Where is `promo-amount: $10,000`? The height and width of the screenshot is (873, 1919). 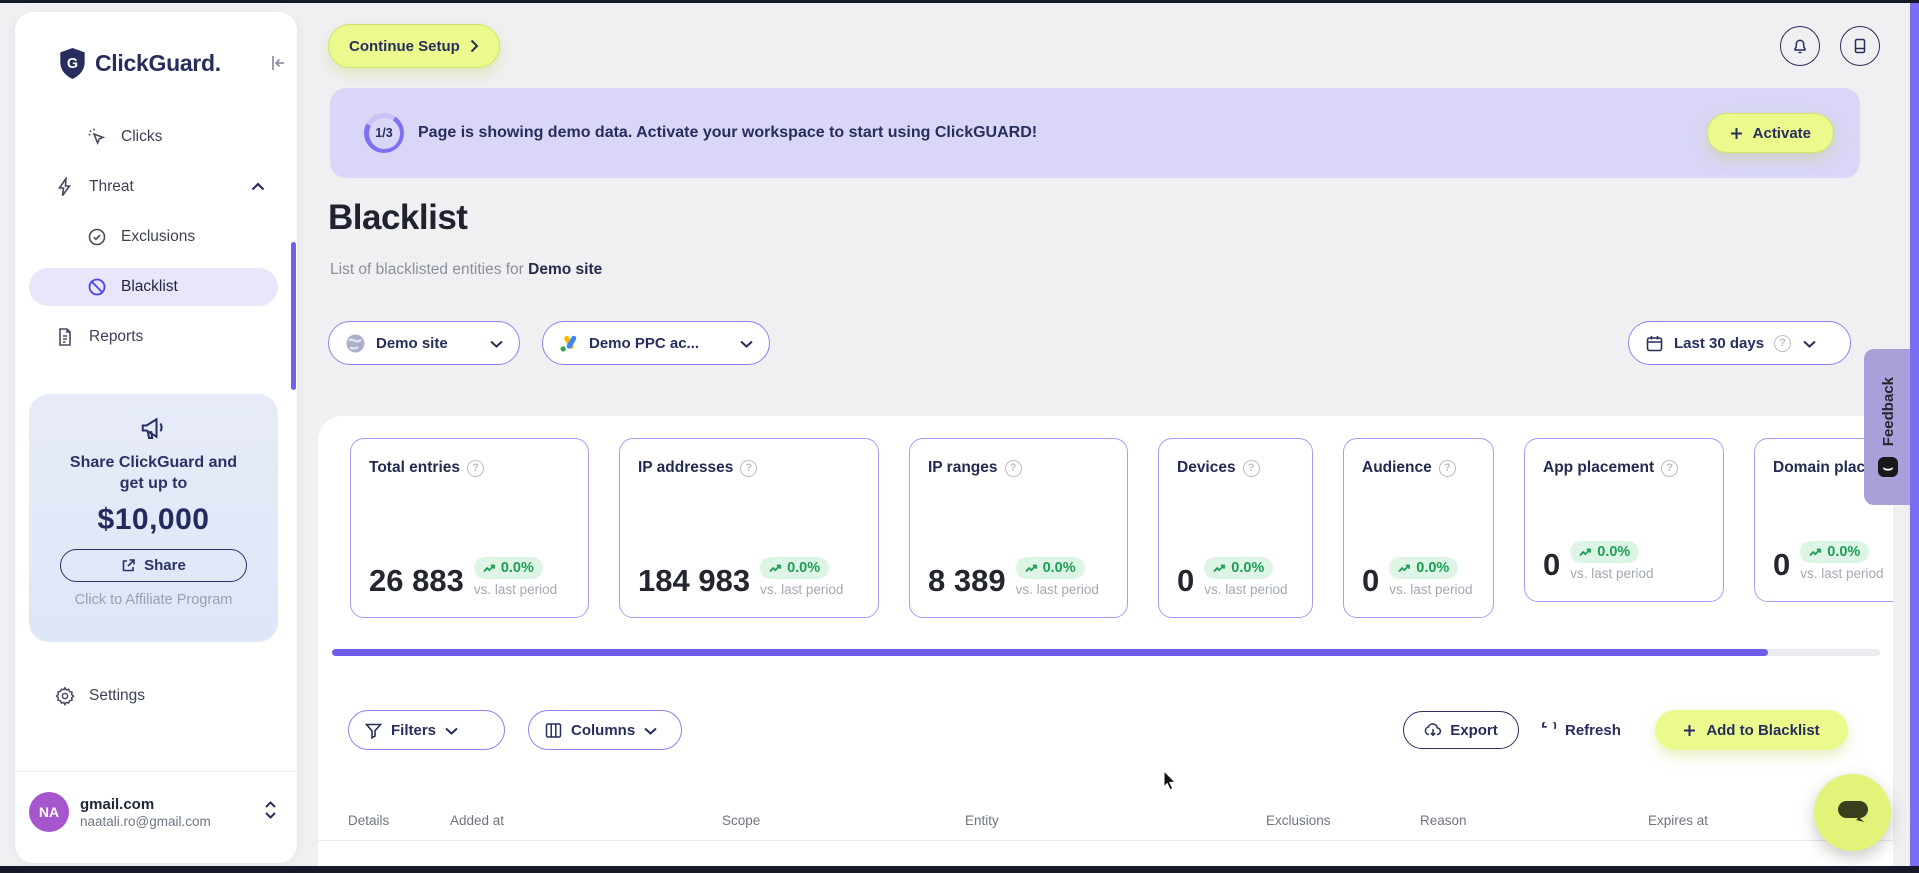 promo-amount: $10,000 is located at coordinates (153, 519).